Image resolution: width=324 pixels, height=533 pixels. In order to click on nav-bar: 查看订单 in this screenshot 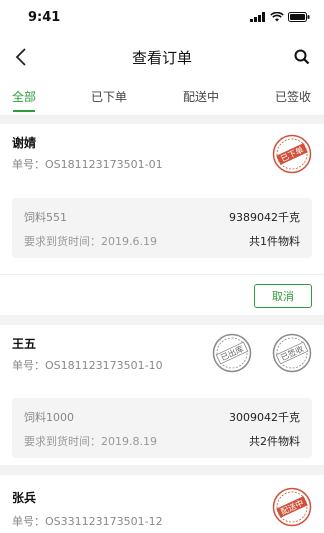, I will do `click(162, 57)`.